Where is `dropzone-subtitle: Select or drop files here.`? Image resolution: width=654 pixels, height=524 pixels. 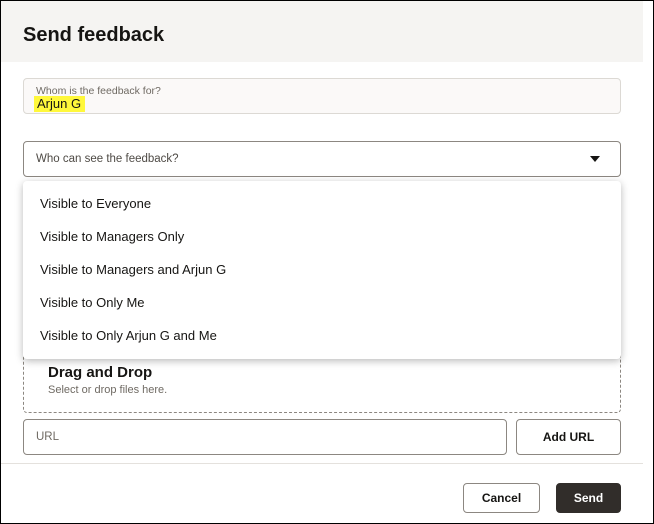 dropzone-subtitle: Select or drop files here. is located at coordinates (108, 390).